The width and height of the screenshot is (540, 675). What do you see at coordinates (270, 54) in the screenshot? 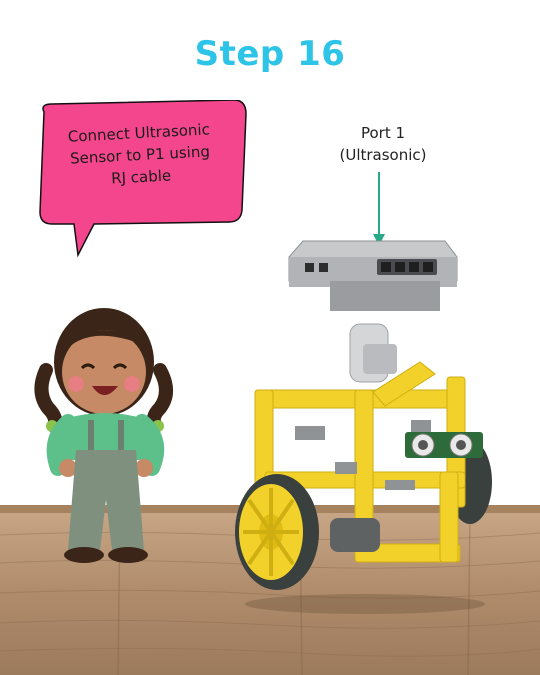
I see `step-title: Step 16` at bounding box center [270, 54].